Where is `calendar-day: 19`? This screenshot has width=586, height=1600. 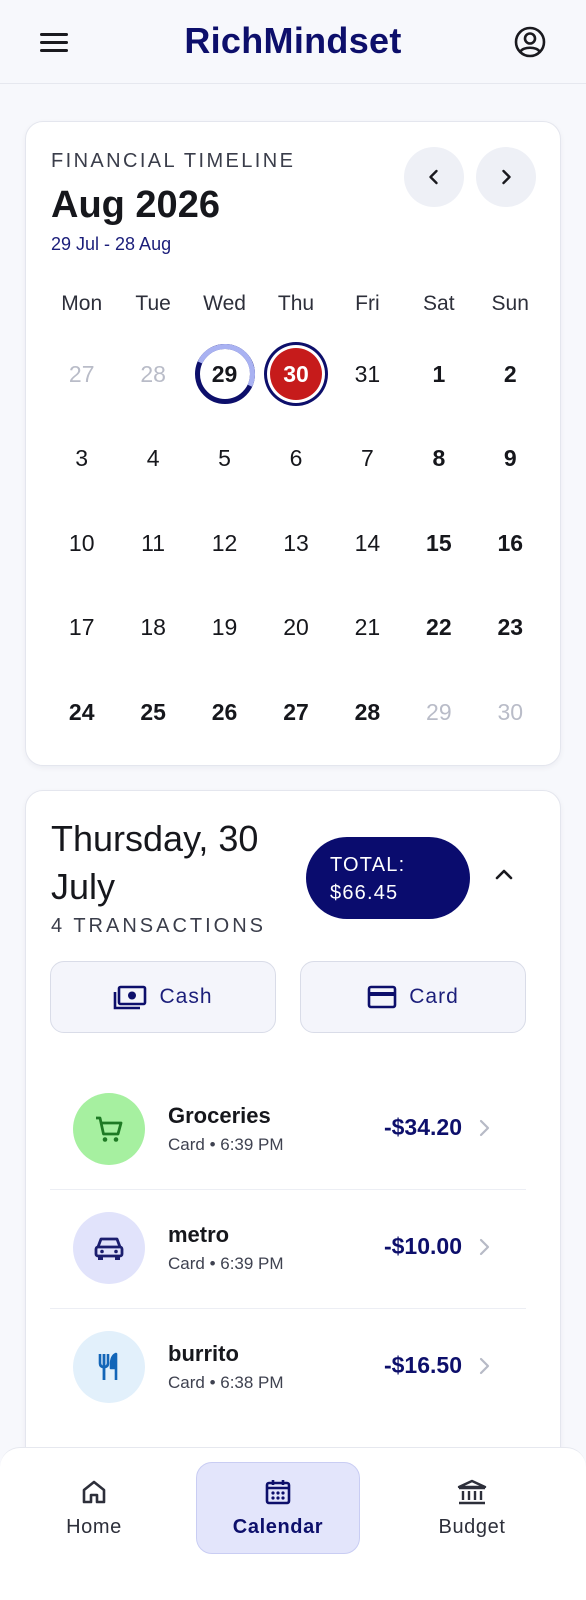 calendar-day: 19 is located at coordinates (224, 640).